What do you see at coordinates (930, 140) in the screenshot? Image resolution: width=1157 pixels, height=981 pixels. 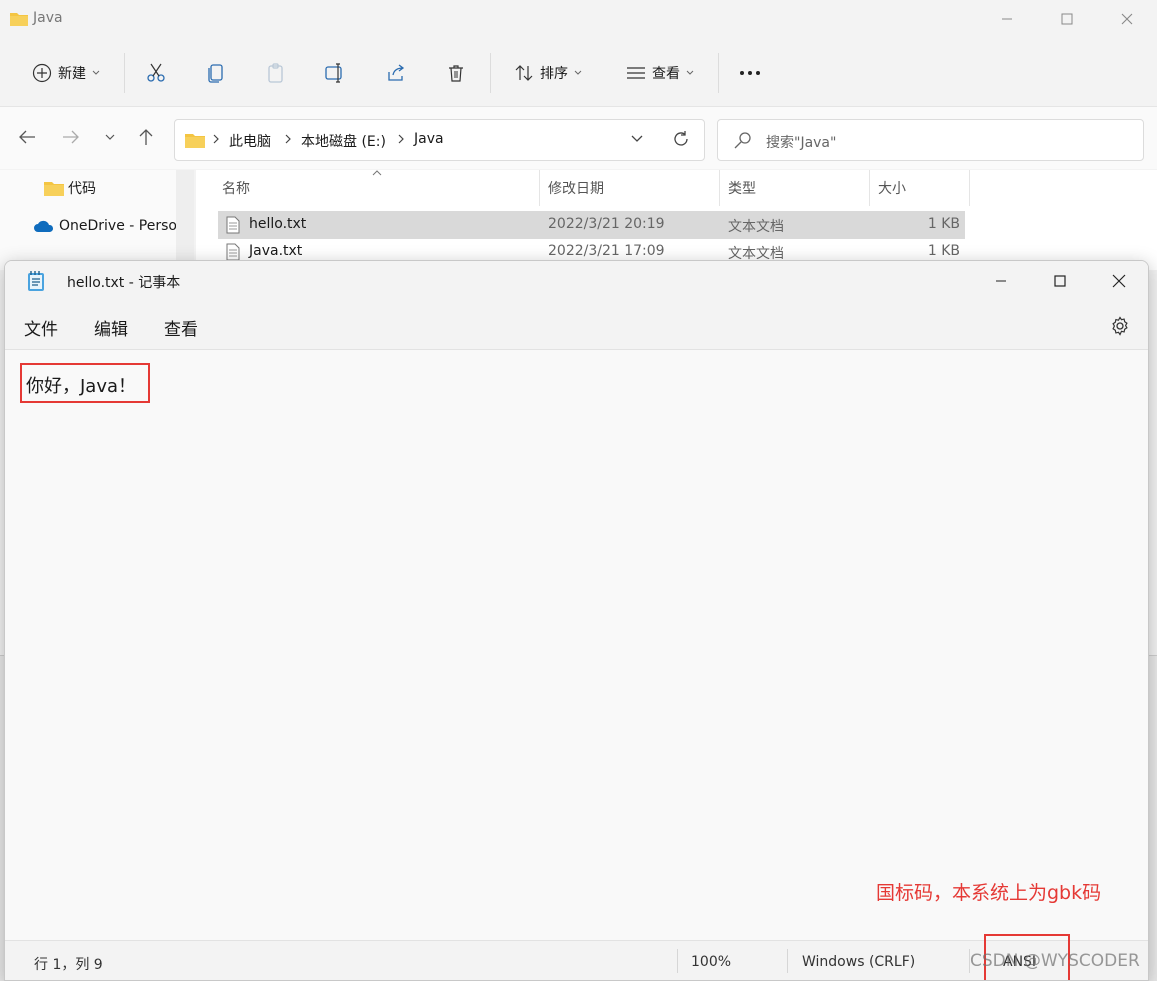 I see `search-box: 搜索"Java"` at bounding box center [930, 140].